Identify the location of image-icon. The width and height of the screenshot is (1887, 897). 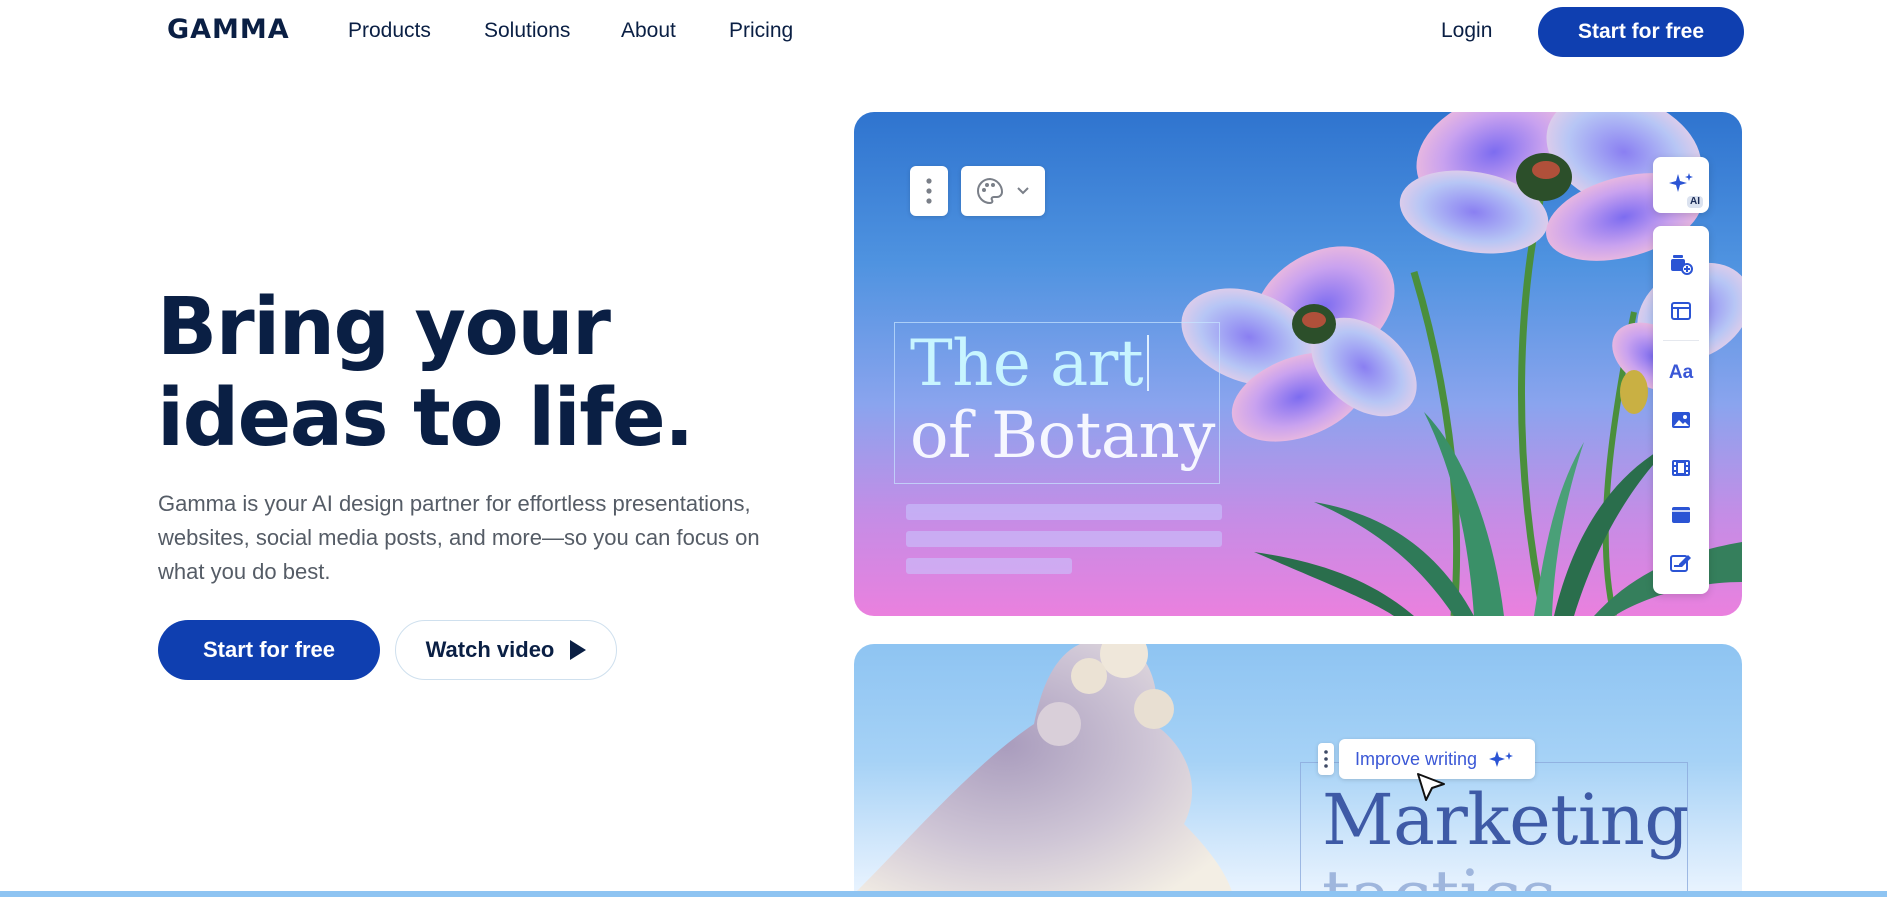
(1681, 420).